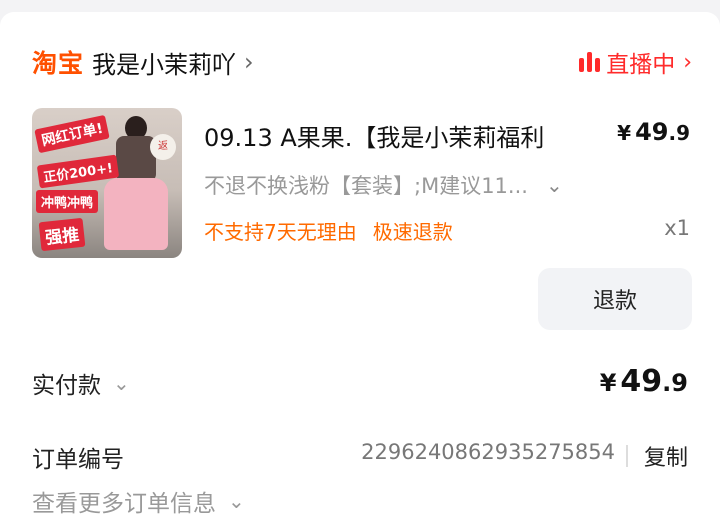  Describe the element at coordinates (362, 62) in the screenshot. I see `shop-header: 淘宝 我是小茉莉吖 › 直播中 ›` at that location.